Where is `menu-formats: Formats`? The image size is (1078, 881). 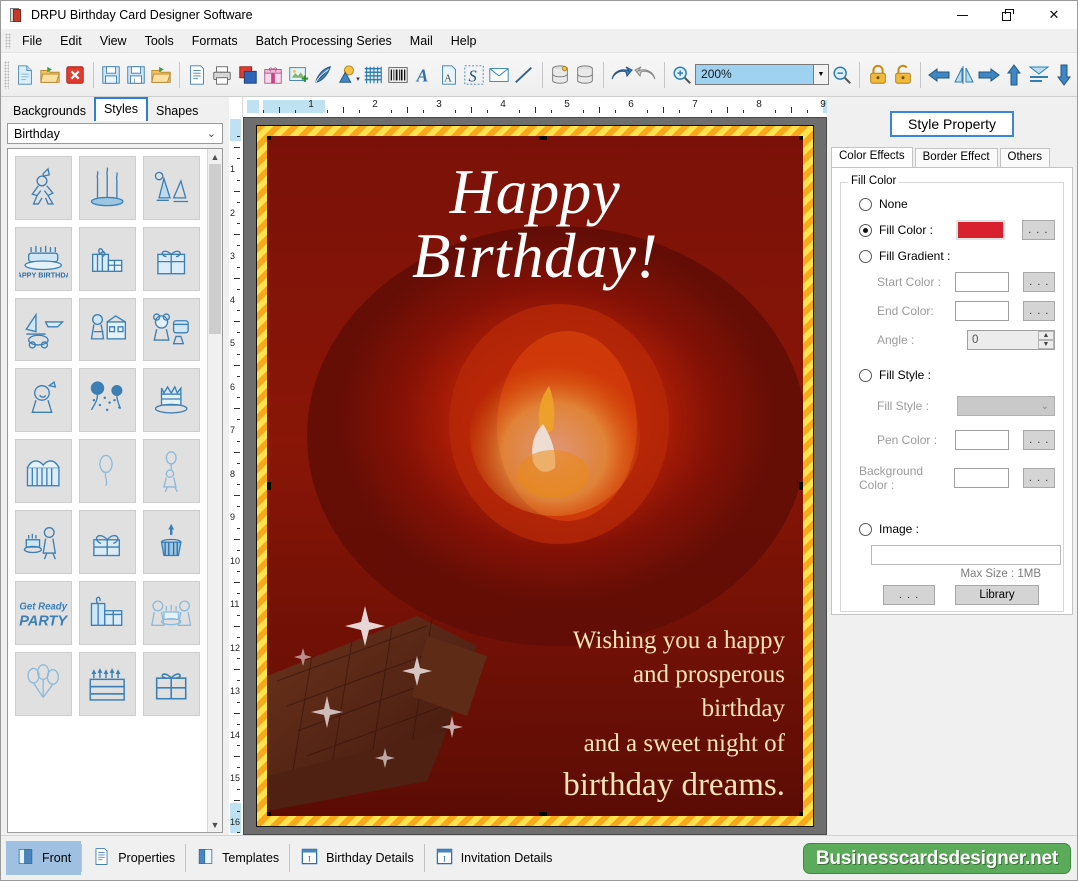 menu-formats: Formats is located at coordinates (215, 41).